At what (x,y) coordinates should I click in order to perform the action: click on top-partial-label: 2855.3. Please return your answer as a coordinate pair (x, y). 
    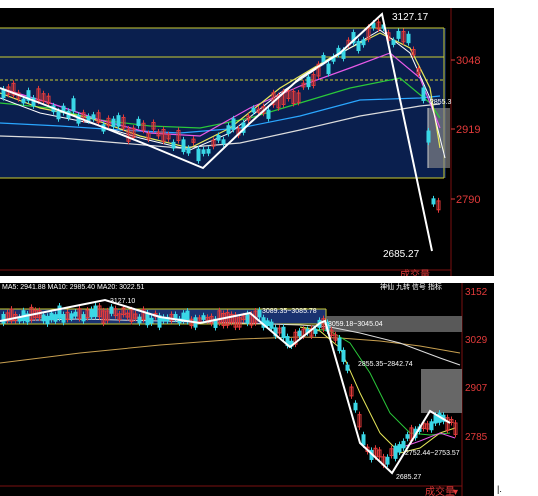
    Looking at the image, I should click on (441, 102).